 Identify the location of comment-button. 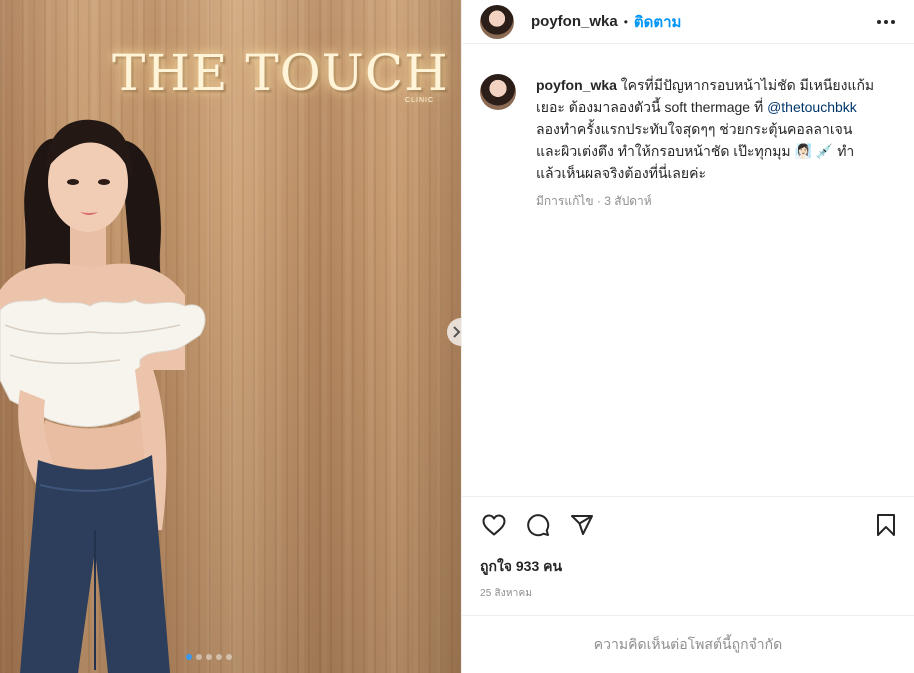
(538, 525).